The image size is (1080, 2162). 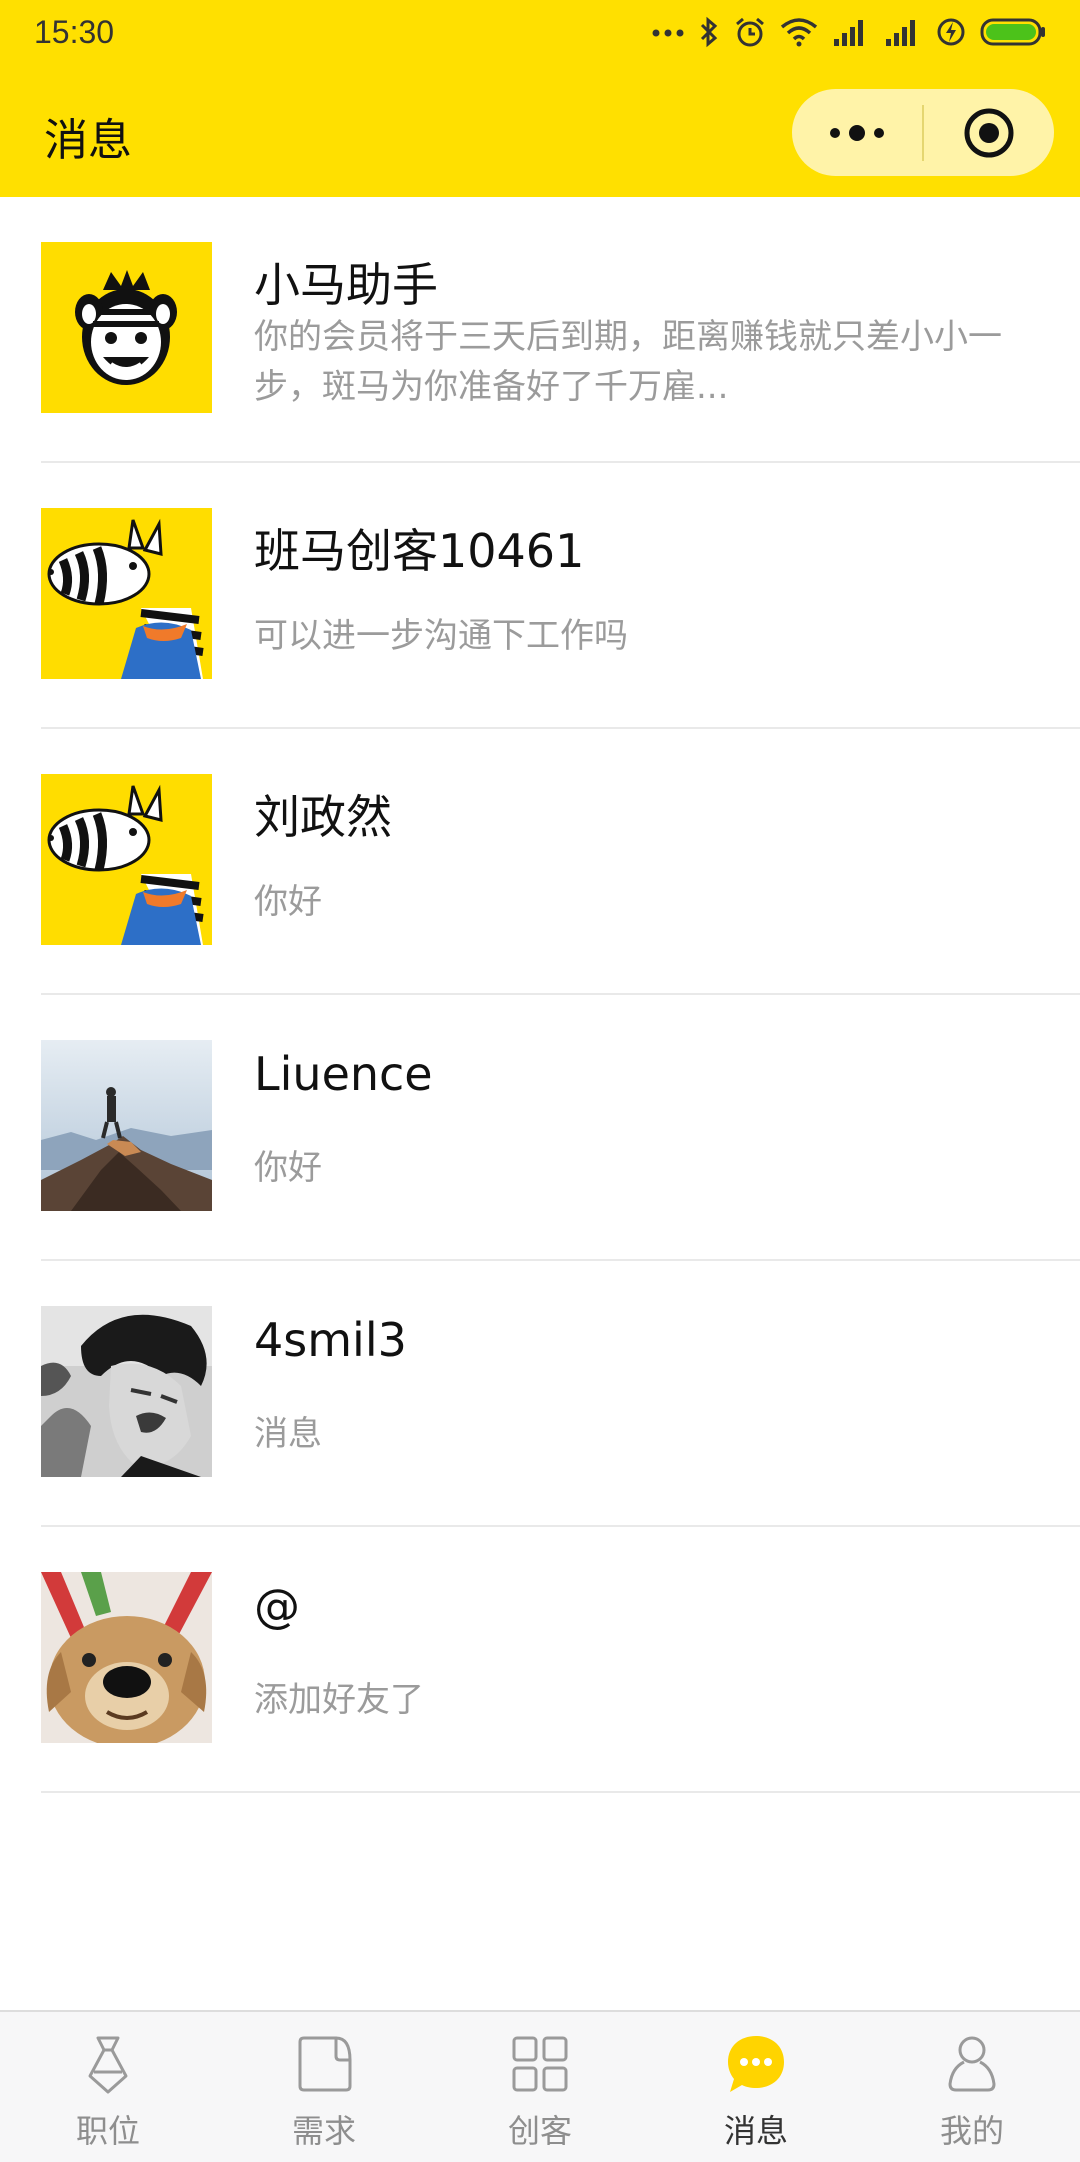 What do you see at coordinates (540, 596) in the screenshot?
I see `message-row: 班马创客10461 可以进一步沟通下工作吗` at bounding box center [540, 596].